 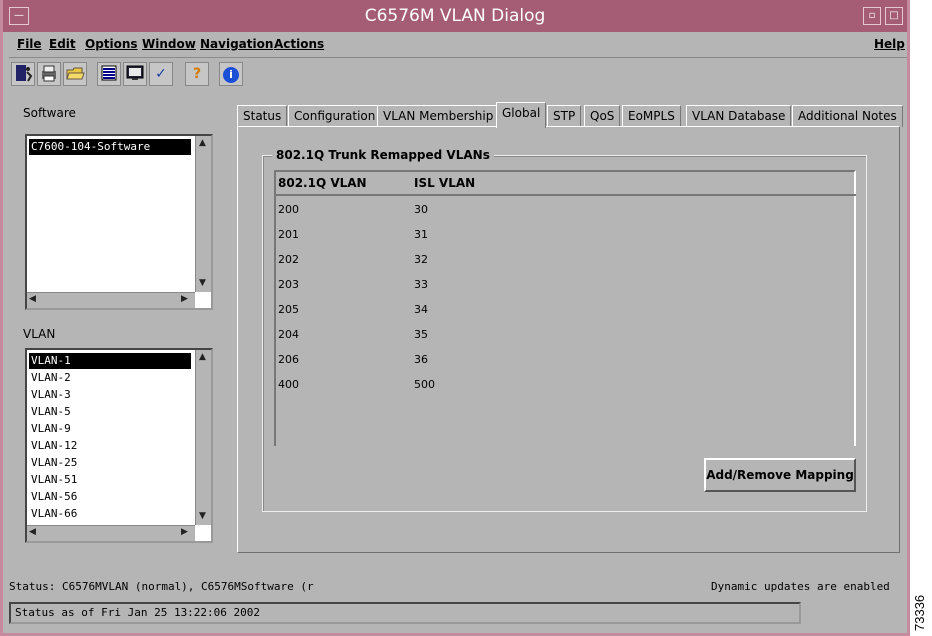 I want to click on menu-navigation: Navigation, so click(x=236, y=44).